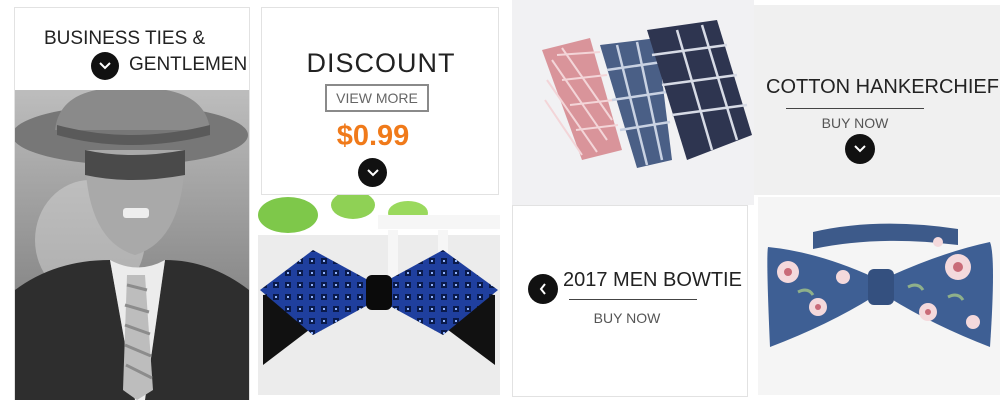  I want to click on plaid-ties-photo, so click(633, 102).